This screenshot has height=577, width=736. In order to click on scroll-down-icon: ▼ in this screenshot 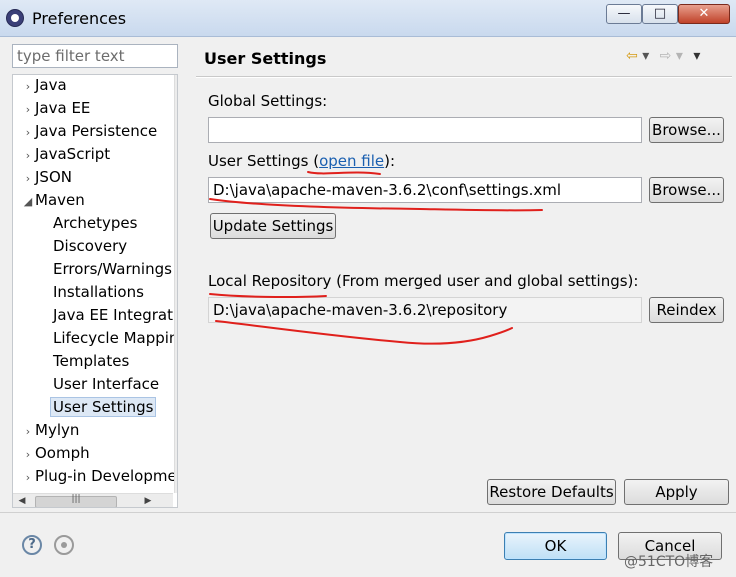, I will do `click(176, 478)`.